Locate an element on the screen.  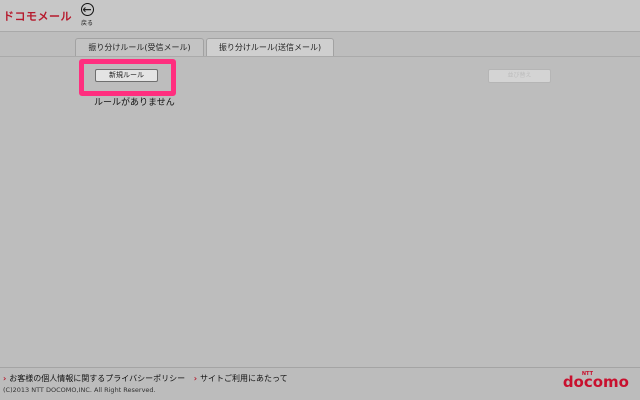
back-arrow-icon: ← is located at coordinates (87, 9).